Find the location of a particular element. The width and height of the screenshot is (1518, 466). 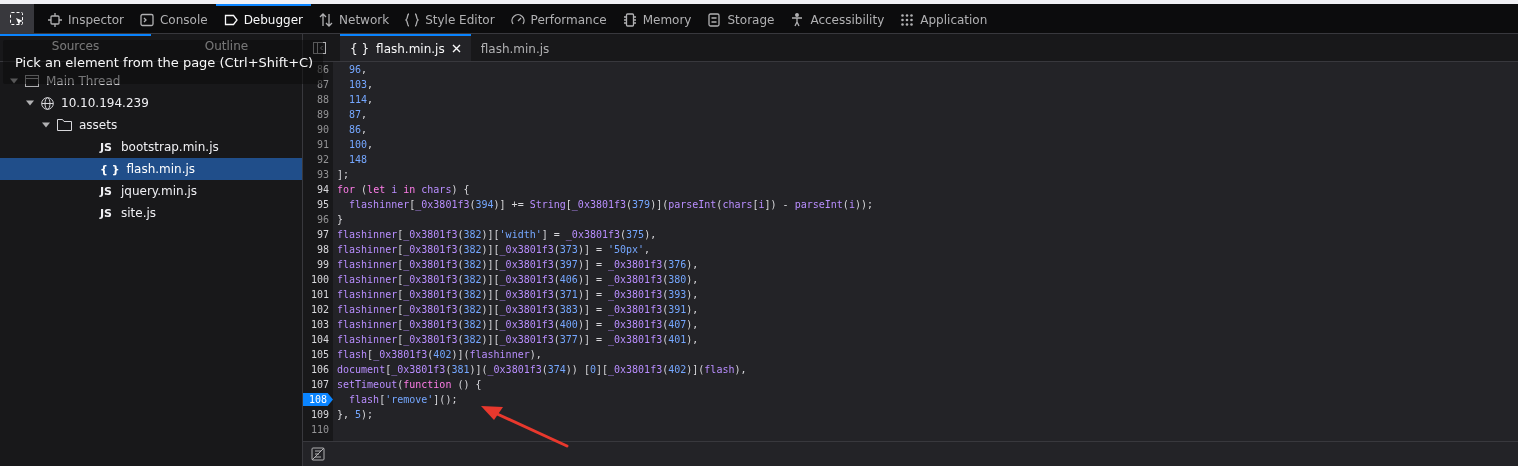

code-line: flashinner[_0x3801f3(382)][_0x3801f3(373)] = '50px', is located at coordinates (494, 249).